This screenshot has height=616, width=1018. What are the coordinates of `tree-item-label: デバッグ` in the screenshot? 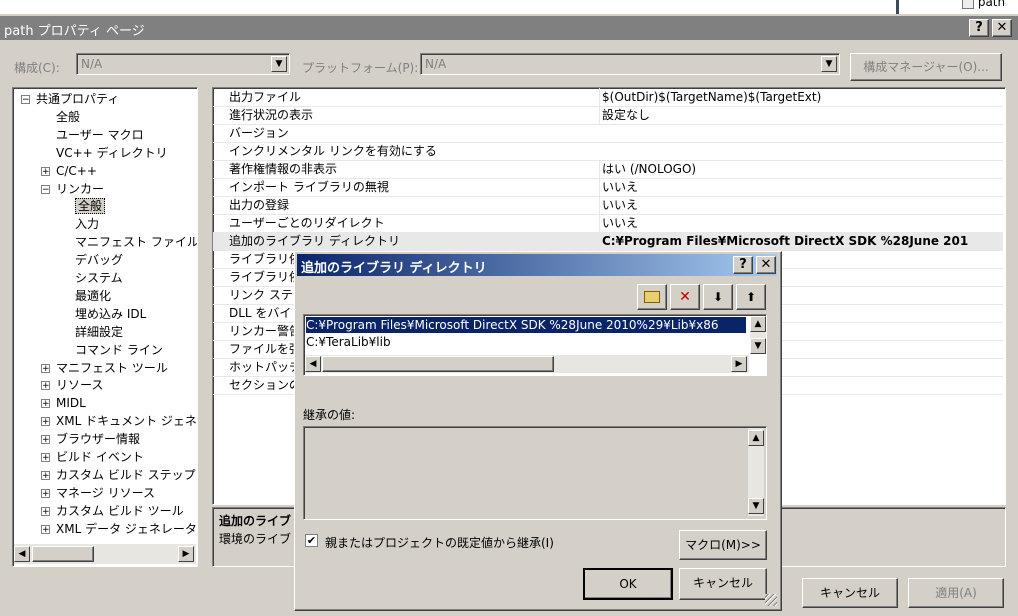 It's located at (99, 260).